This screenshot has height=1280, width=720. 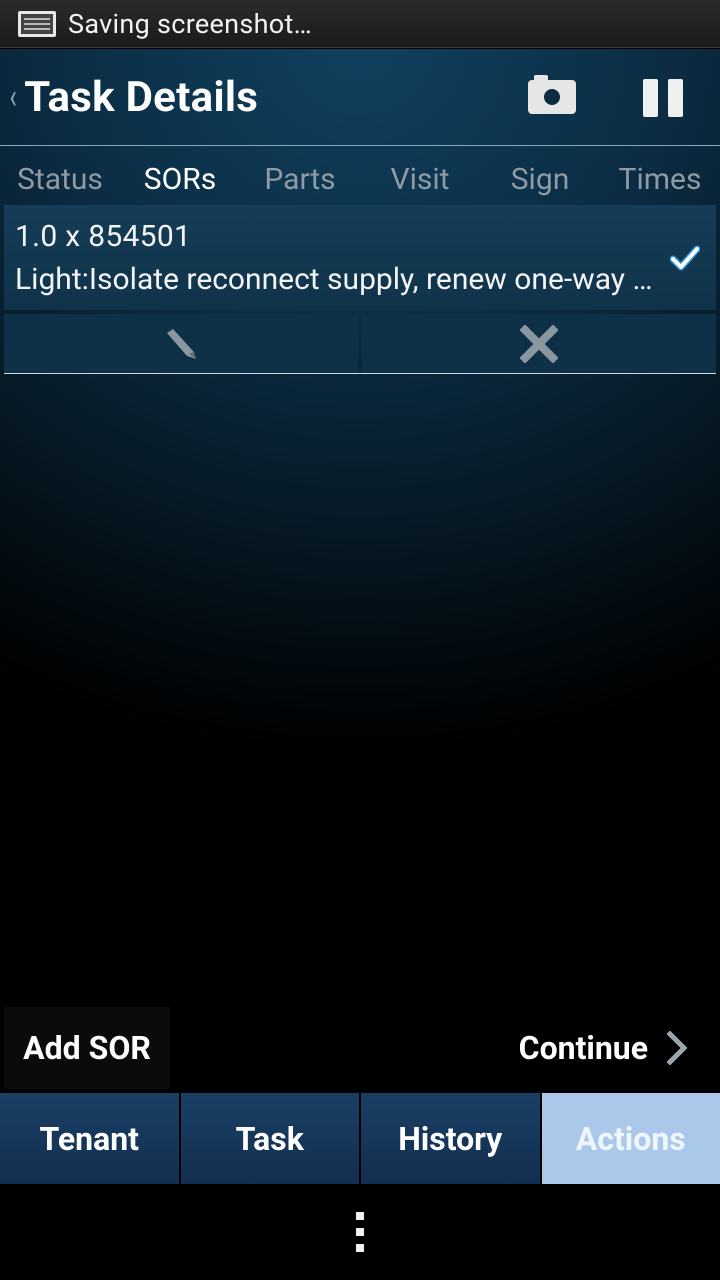 What do you see at coordinates (360, 1138) in the screenshot?
I see `bottom-nav: Tenant Task History Actions` at bounding box center [360, 1138].